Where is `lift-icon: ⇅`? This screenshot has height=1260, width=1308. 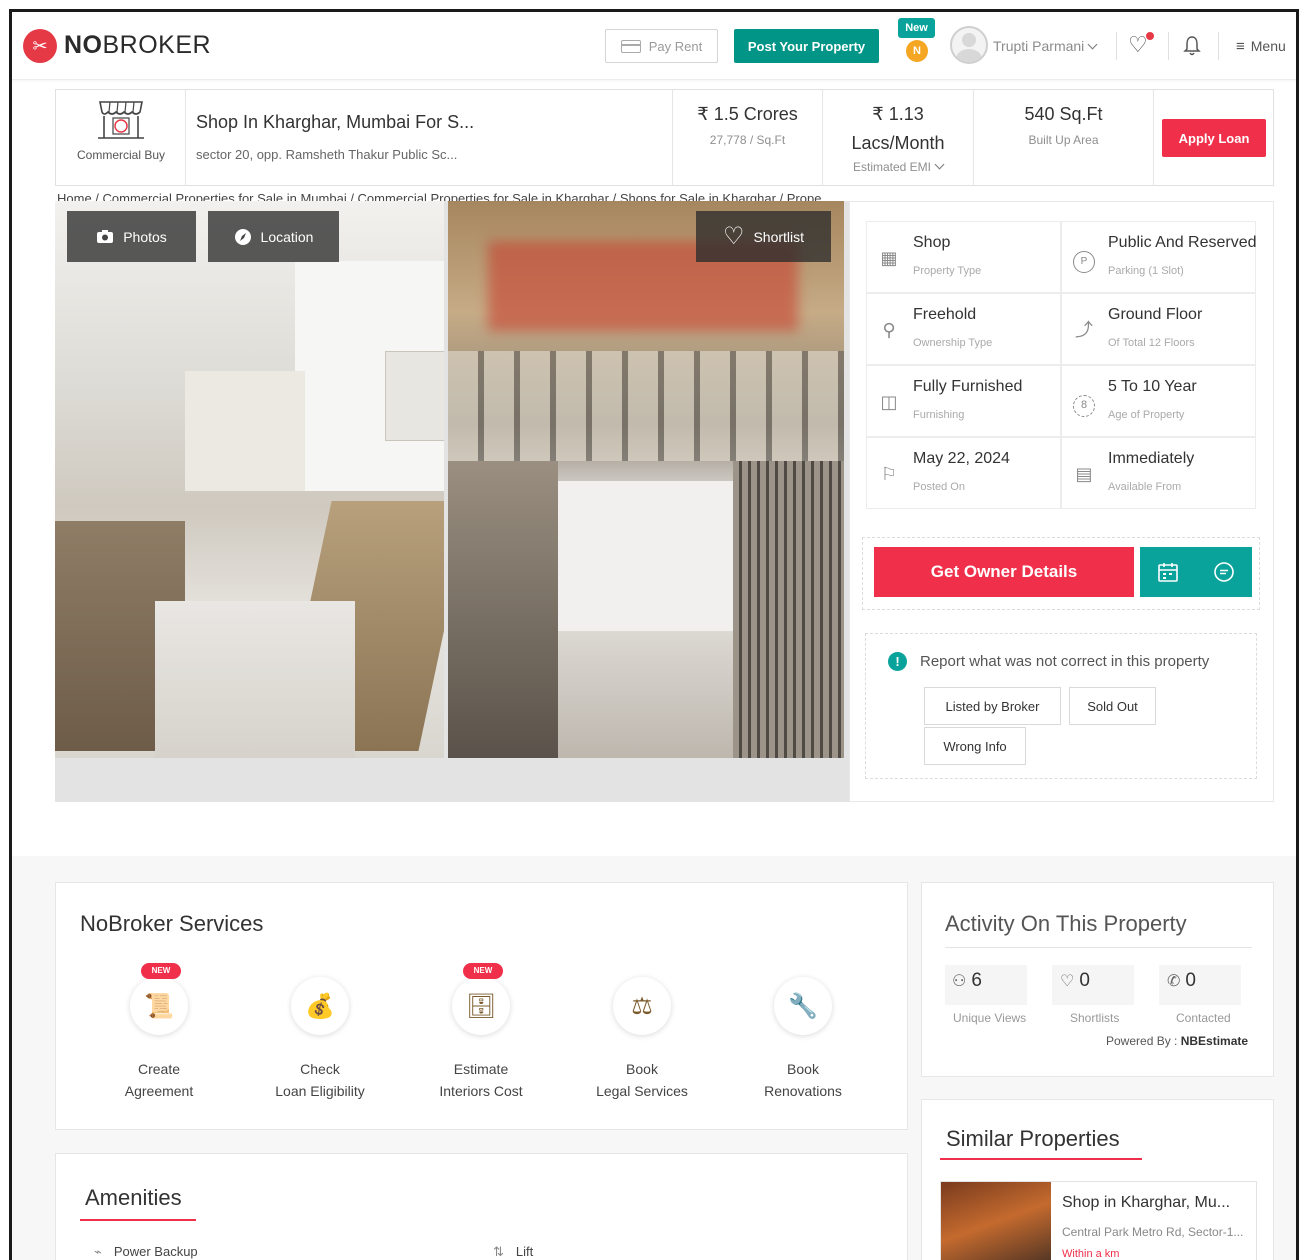
lift-icon: ⇅ is located at coordinates (498, 1251).